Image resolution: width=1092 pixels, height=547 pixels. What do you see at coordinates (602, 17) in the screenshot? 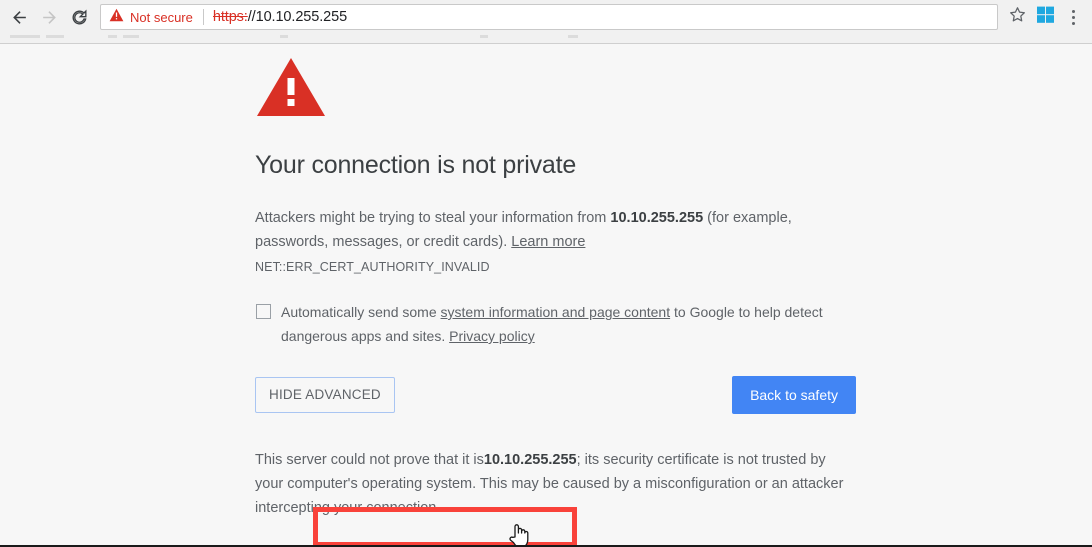
I see `url-text: https://10.10.255.255` at bounding box center [602, 17].